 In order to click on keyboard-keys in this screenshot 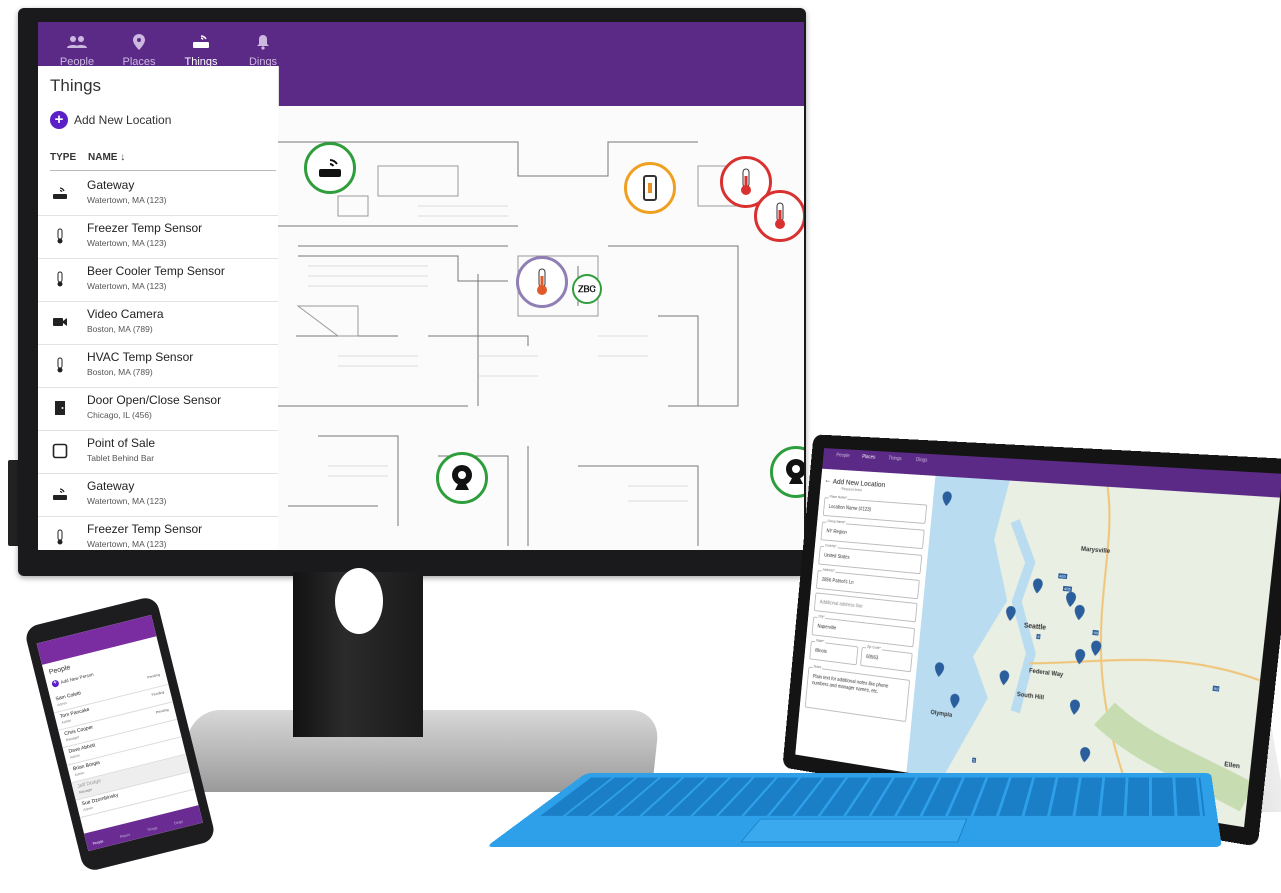, I will do `click(873, 796)`.